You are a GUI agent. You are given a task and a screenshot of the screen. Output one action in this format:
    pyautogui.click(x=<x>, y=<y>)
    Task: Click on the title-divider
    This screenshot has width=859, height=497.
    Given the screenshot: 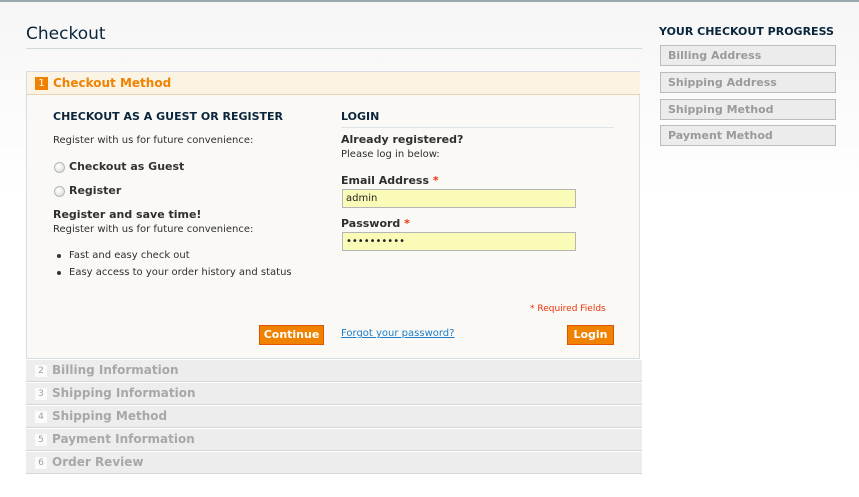 What is the action you would take?
    pyautogui.click(x=334, y=48)
    